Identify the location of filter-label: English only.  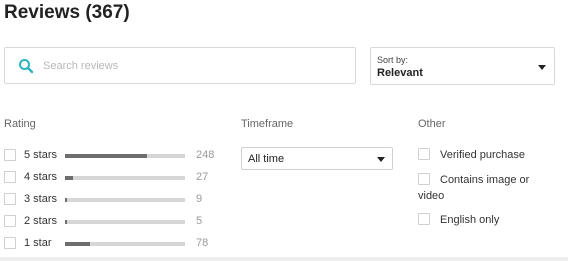
(470, 220).